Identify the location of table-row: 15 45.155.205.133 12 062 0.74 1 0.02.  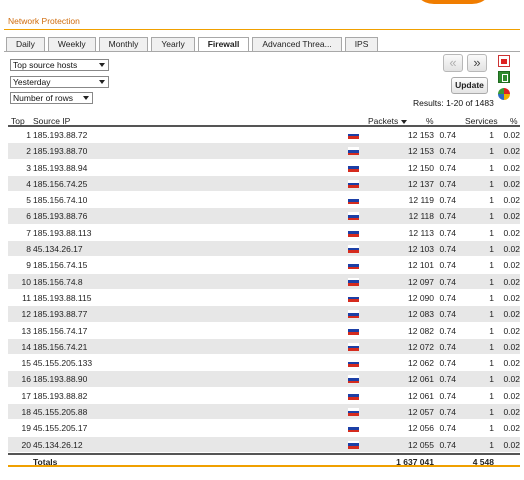
(264, 363).